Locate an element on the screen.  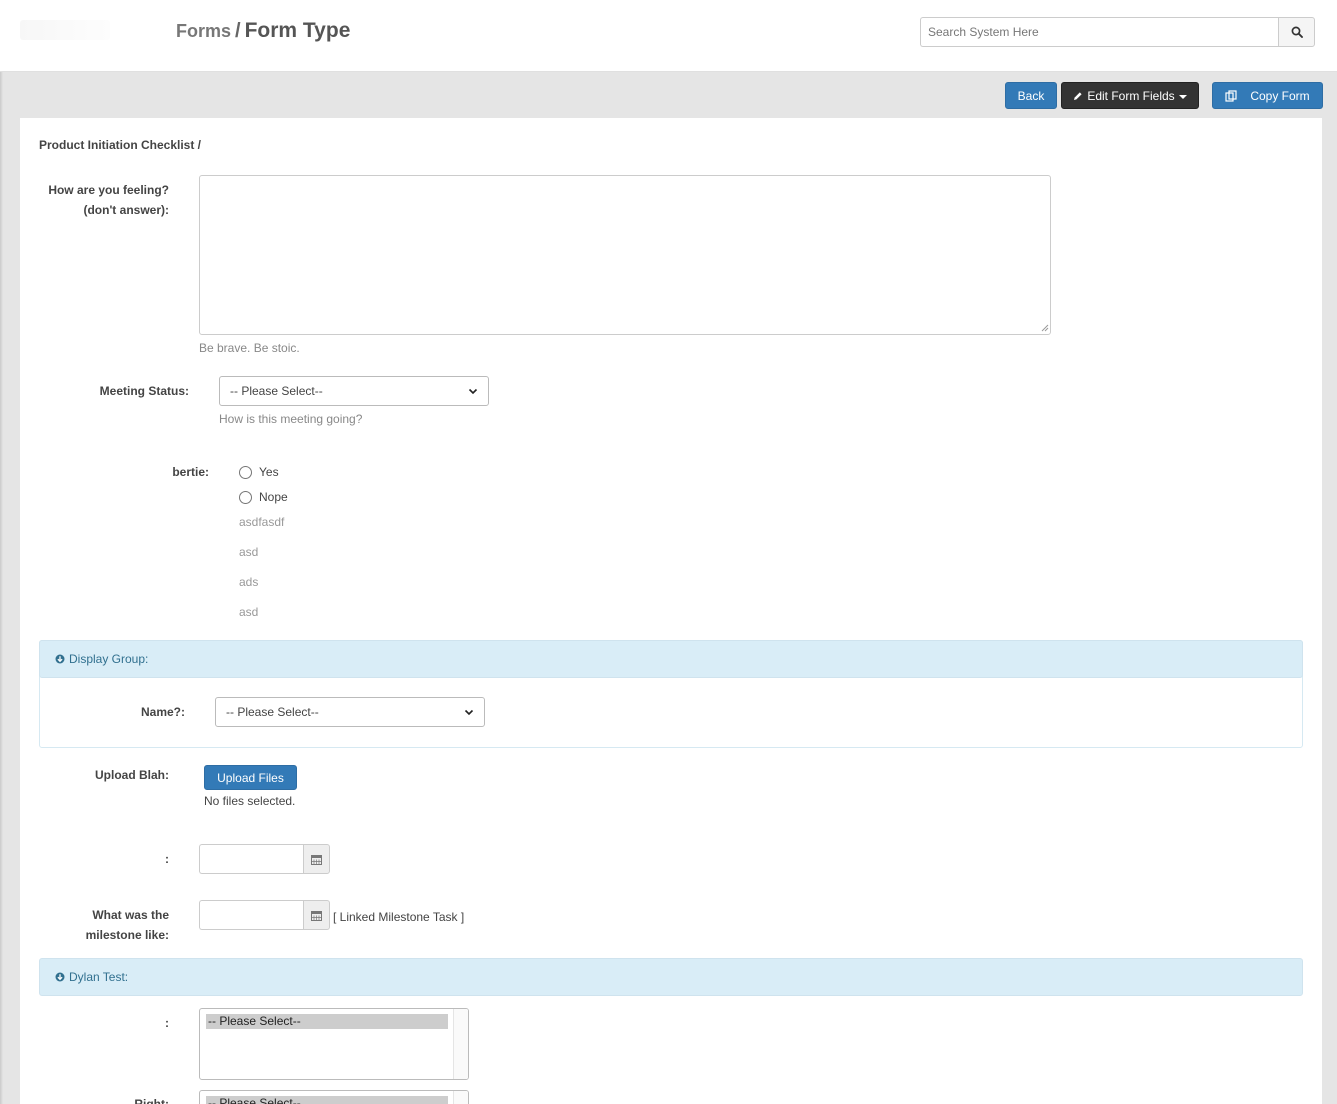
back-button: Back is located at coordinates (1031, 95).